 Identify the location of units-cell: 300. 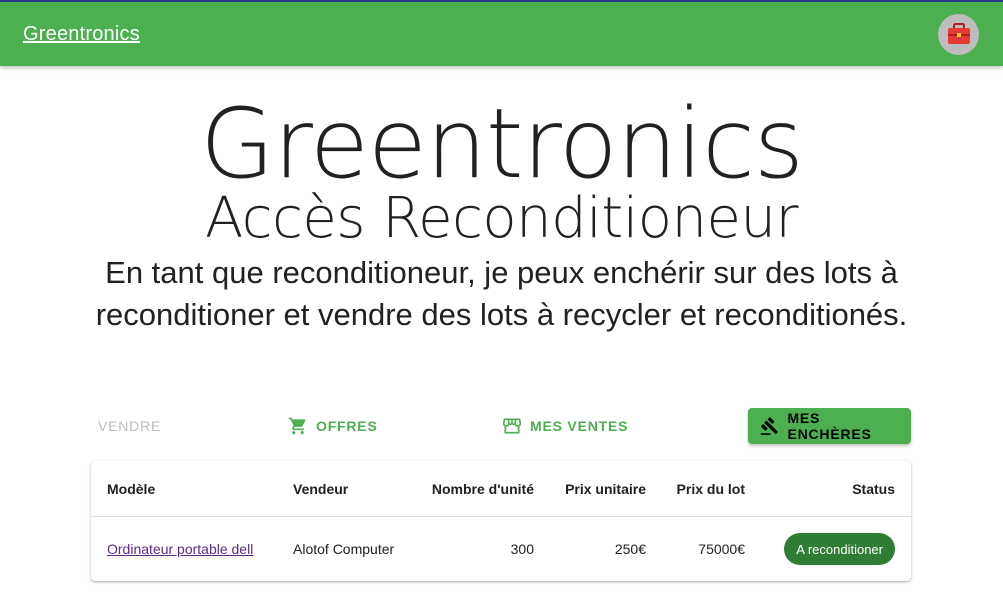
(522, 549).